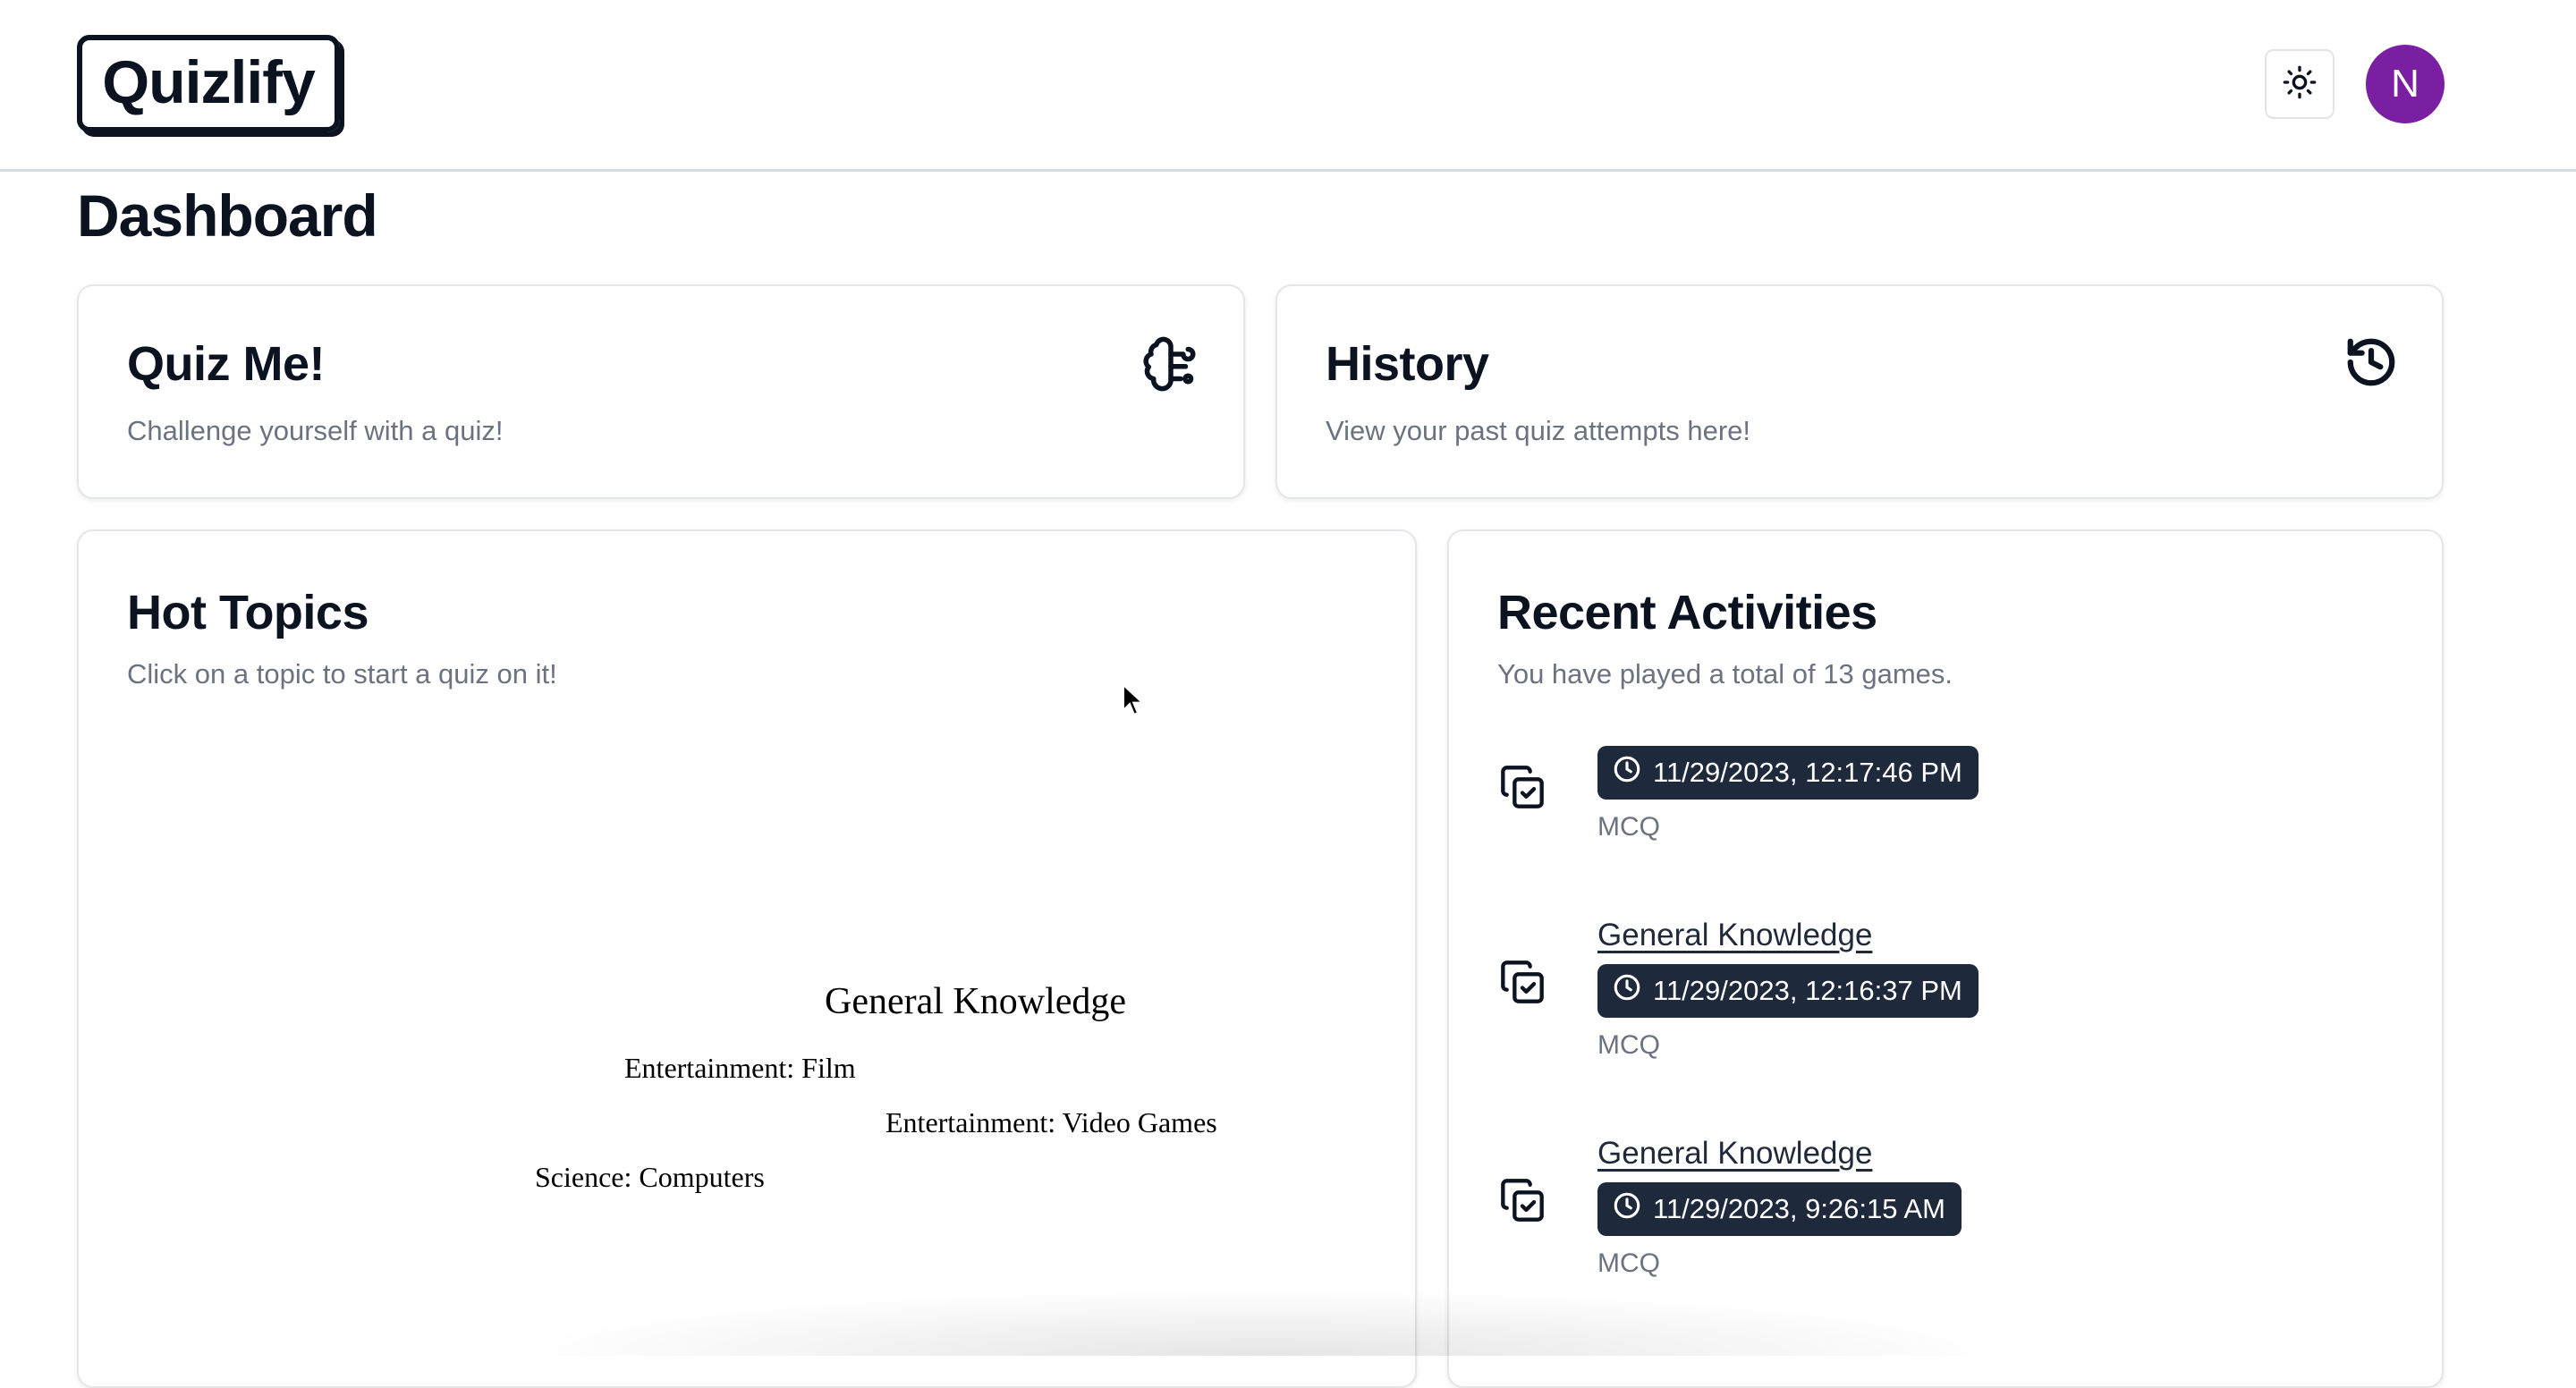  Describe the element at coordinates (1407, 364) in the screenshot. I see `history-title: History` at that location.